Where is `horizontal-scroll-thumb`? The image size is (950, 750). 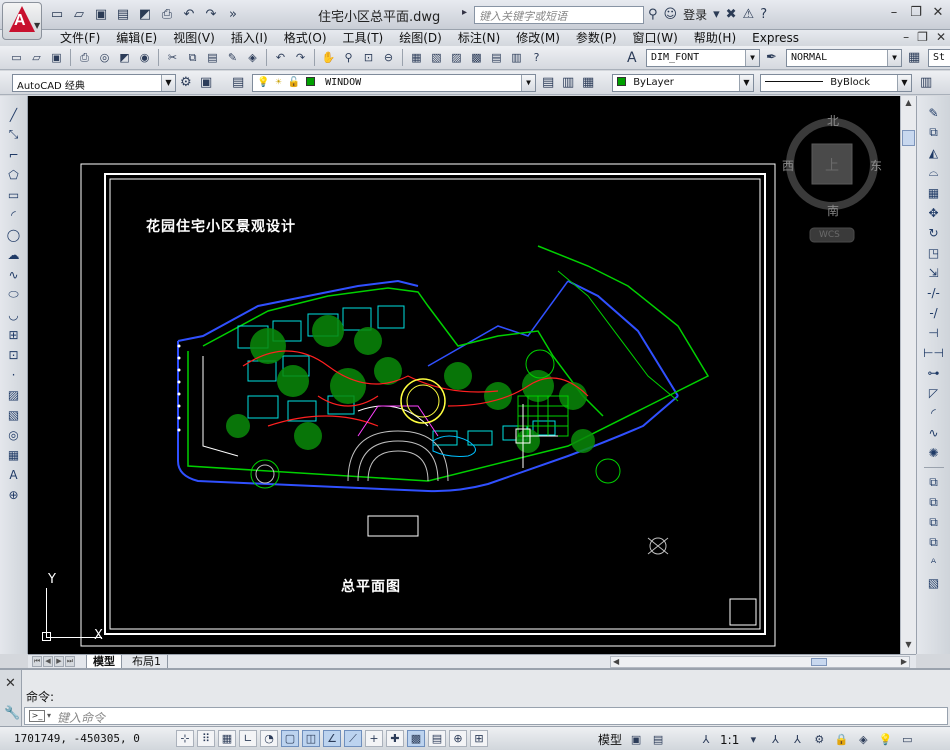 horizontal-scroll-thumb is located at coordinates (819, 662).